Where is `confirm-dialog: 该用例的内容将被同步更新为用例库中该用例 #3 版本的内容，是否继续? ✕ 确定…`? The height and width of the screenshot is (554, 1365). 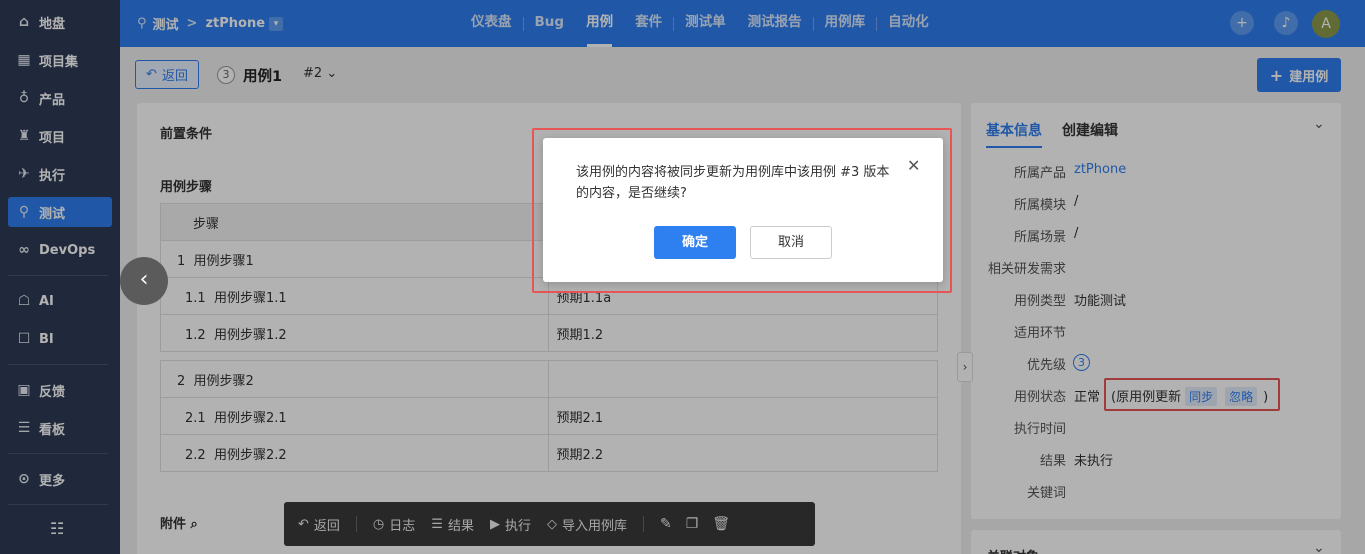 confirm-dialog: 该用例的内容将被同步更新为用例库中该用例 #3 版本的内容，是否继续? ✕ 确定… is located at coordinates (743, 210).